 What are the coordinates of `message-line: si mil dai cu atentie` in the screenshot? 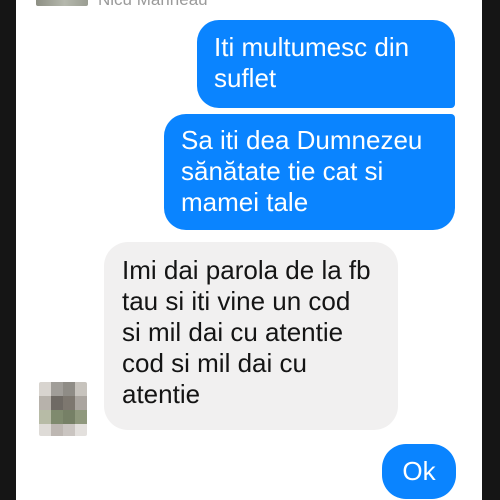 It's located at (233, 332).